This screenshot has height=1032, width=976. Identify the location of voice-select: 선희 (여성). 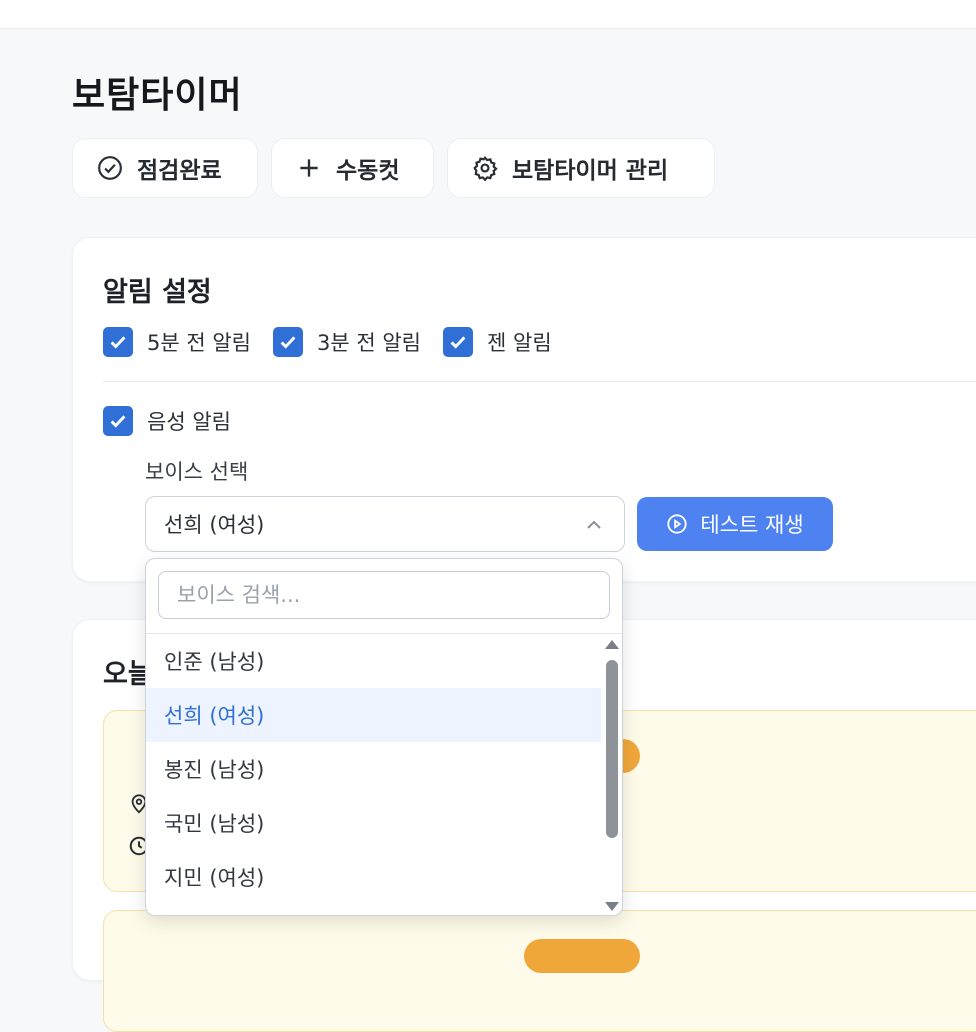
(385, 524).